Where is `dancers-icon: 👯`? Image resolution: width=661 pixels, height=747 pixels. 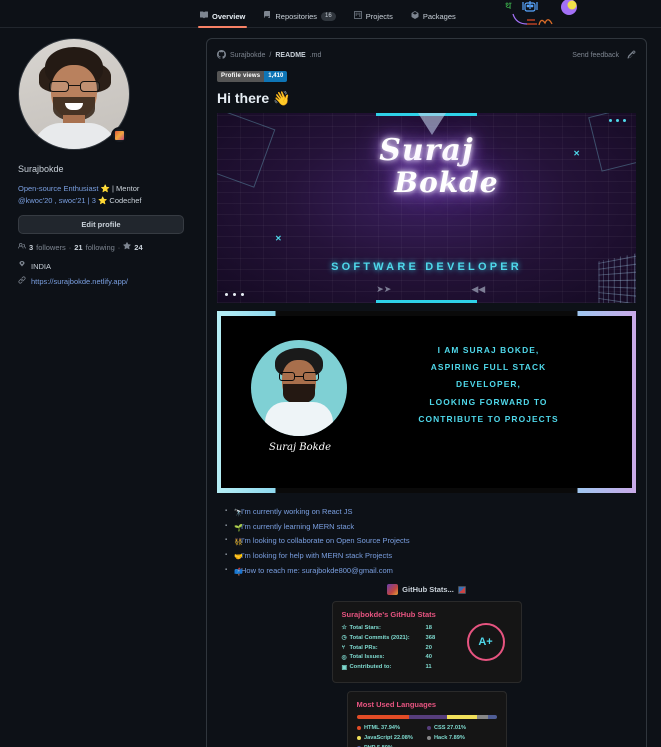 dancers-icon: 👯 is located at coordinates (238, 543).